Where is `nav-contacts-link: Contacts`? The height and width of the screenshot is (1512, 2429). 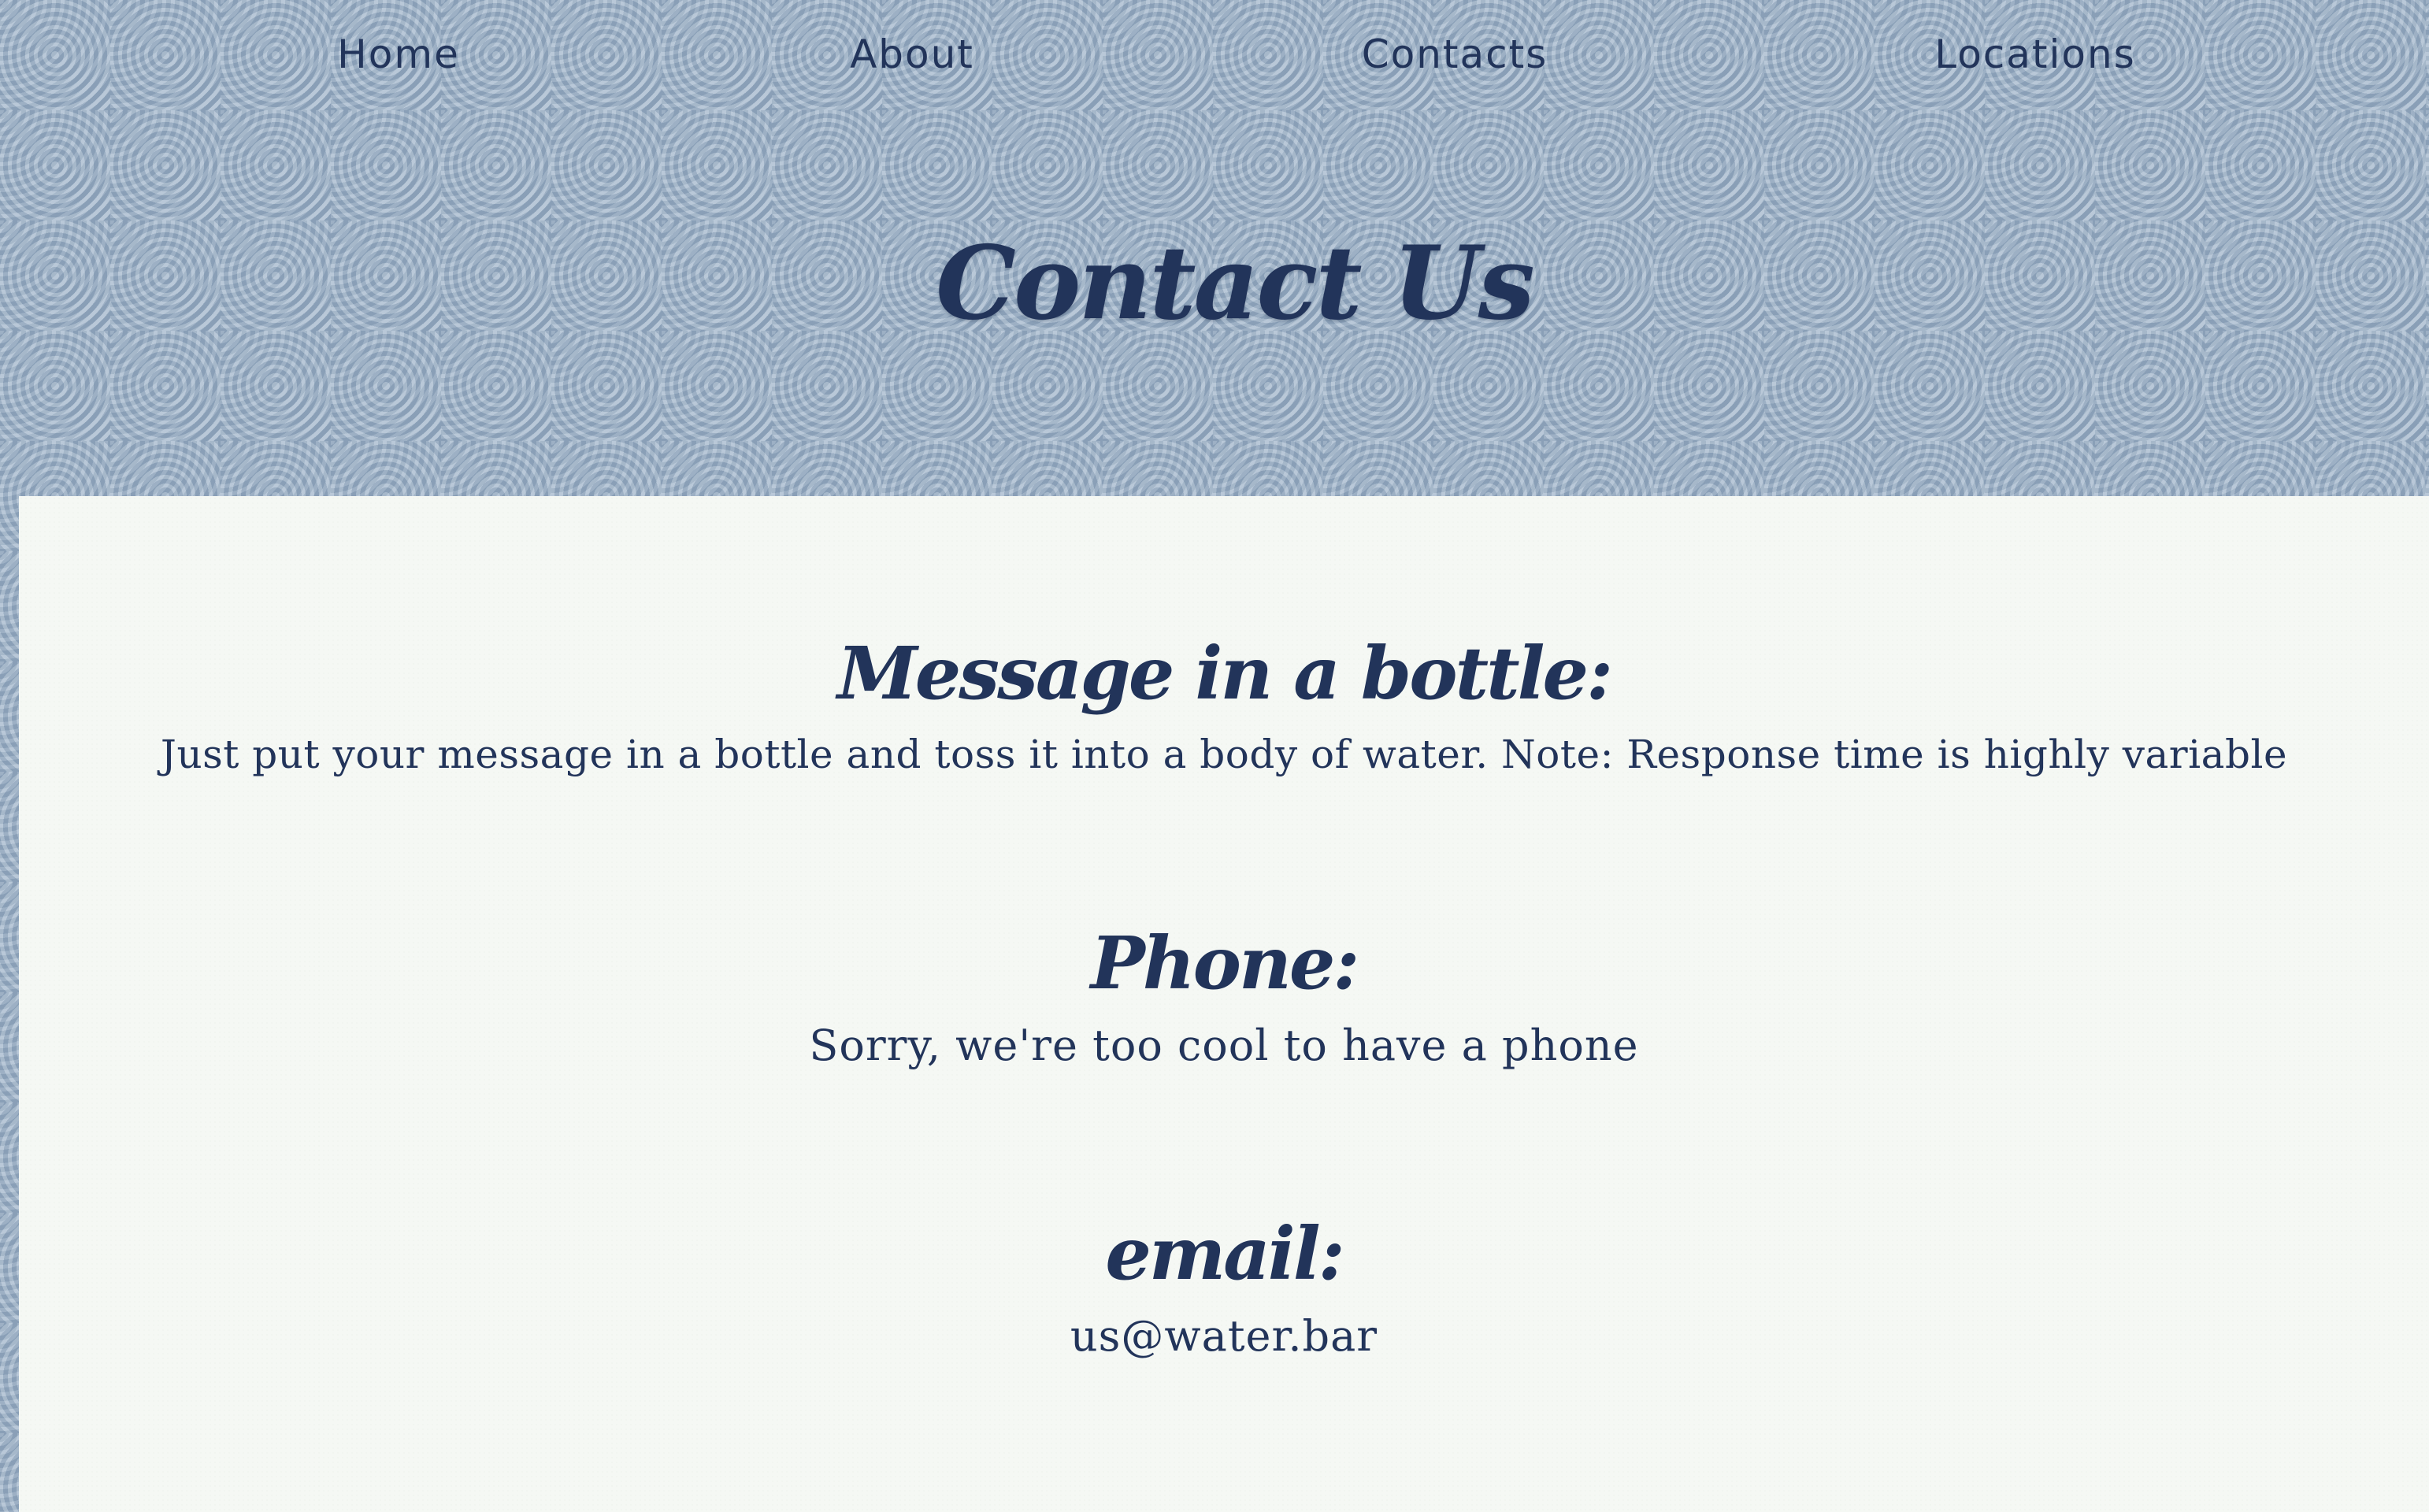 nav-contacts-link: Contacts is located at coordinates (1455, 54).